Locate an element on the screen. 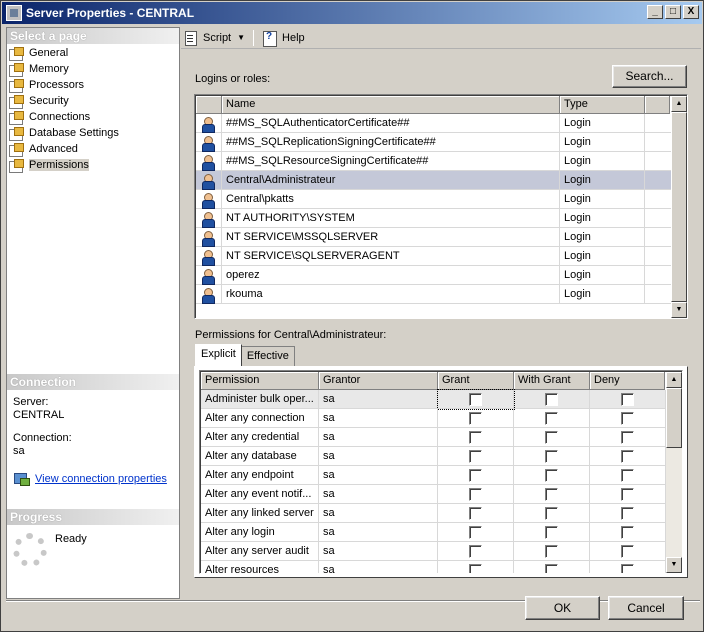 Image resolution: width=704 pixels, height=632 pixels. login-row: NT AUTHORITY\SYSTEM Login is located at coordinates (433, 218).